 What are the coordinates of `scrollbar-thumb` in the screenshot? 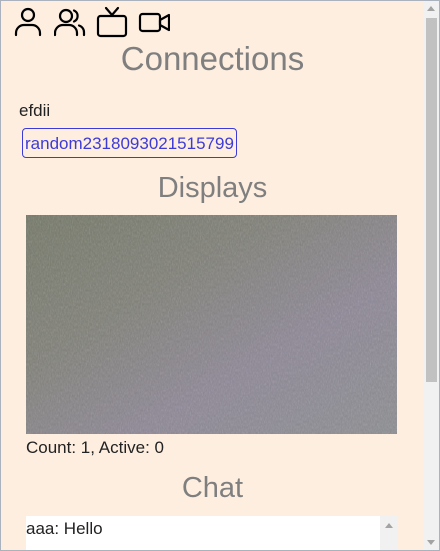 It's located at (431, 200).